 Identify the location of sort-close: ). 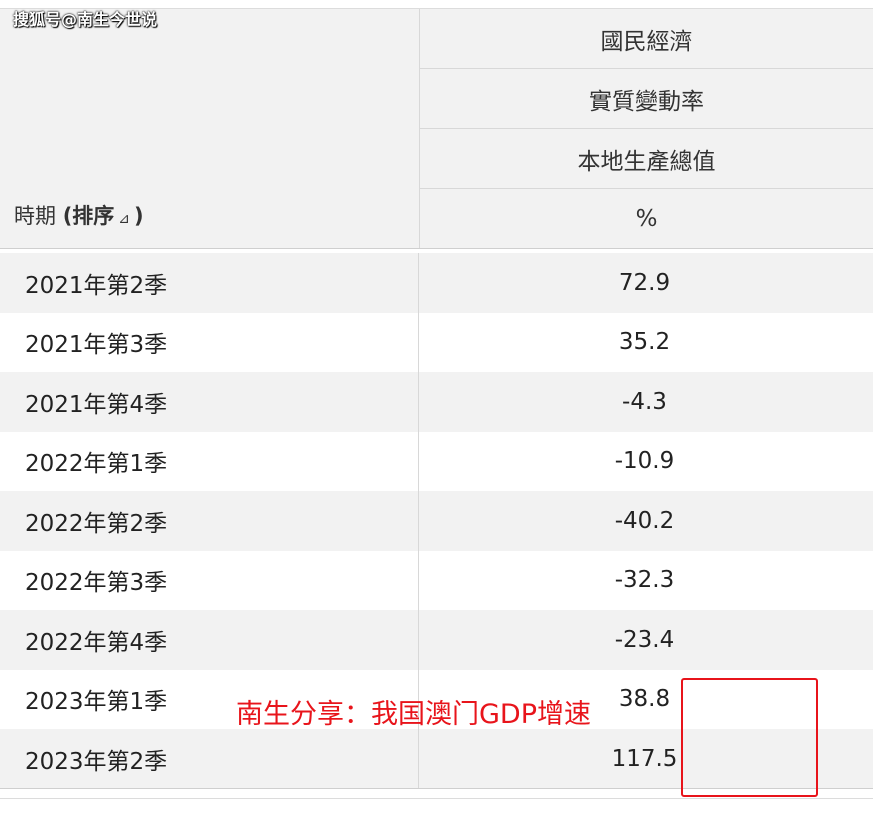
(139, 216).